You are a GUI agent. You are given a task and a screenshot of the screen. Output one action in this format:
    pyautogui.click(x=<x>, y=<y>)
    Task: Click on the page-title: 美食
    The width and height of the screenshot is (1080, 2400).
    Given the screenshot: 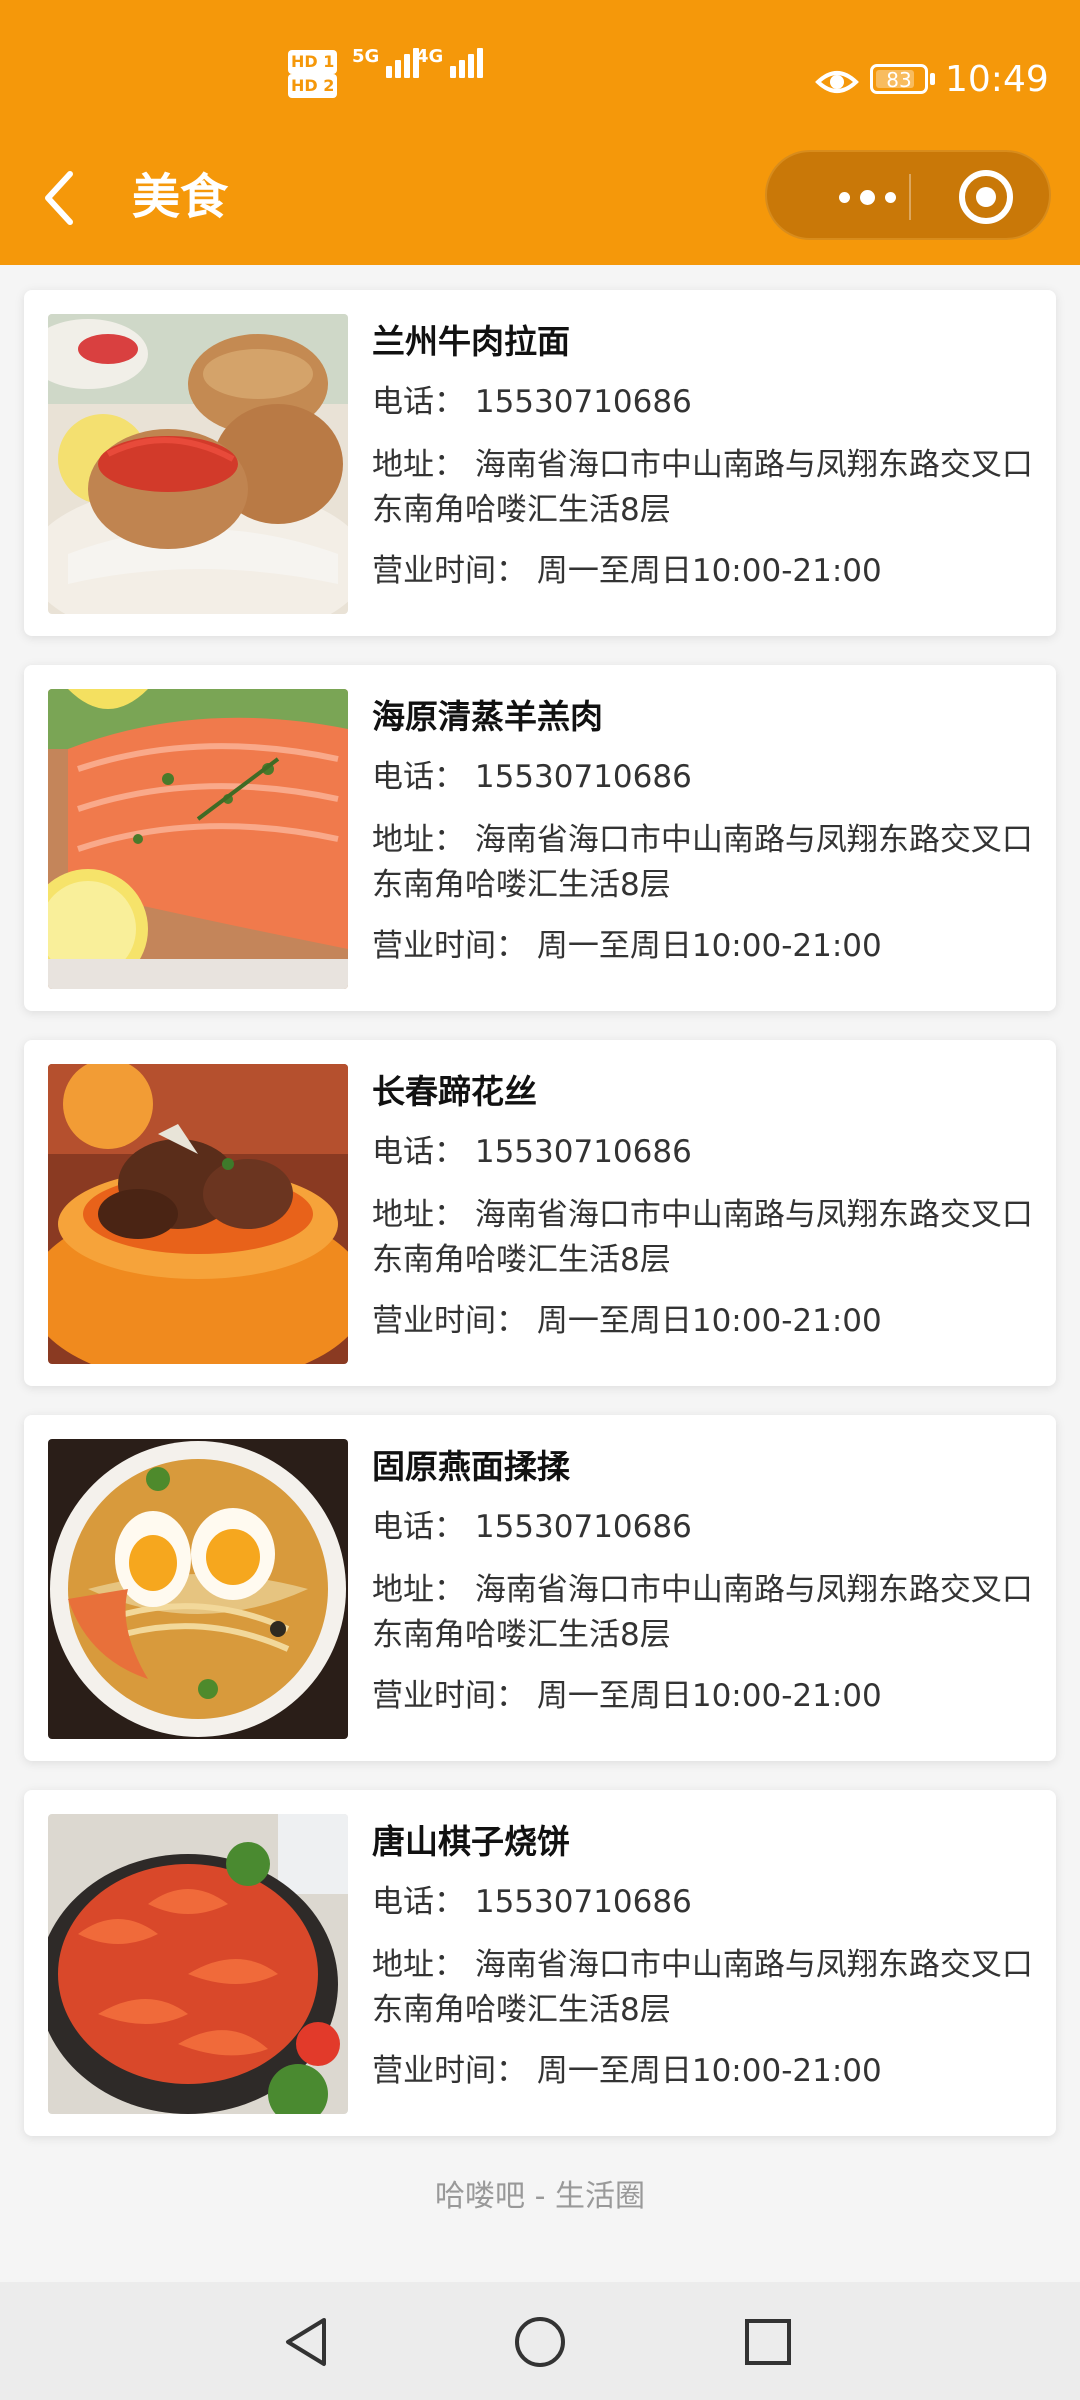 What is the action you would take?
    pyautogui.click(x=180, y=197)
    